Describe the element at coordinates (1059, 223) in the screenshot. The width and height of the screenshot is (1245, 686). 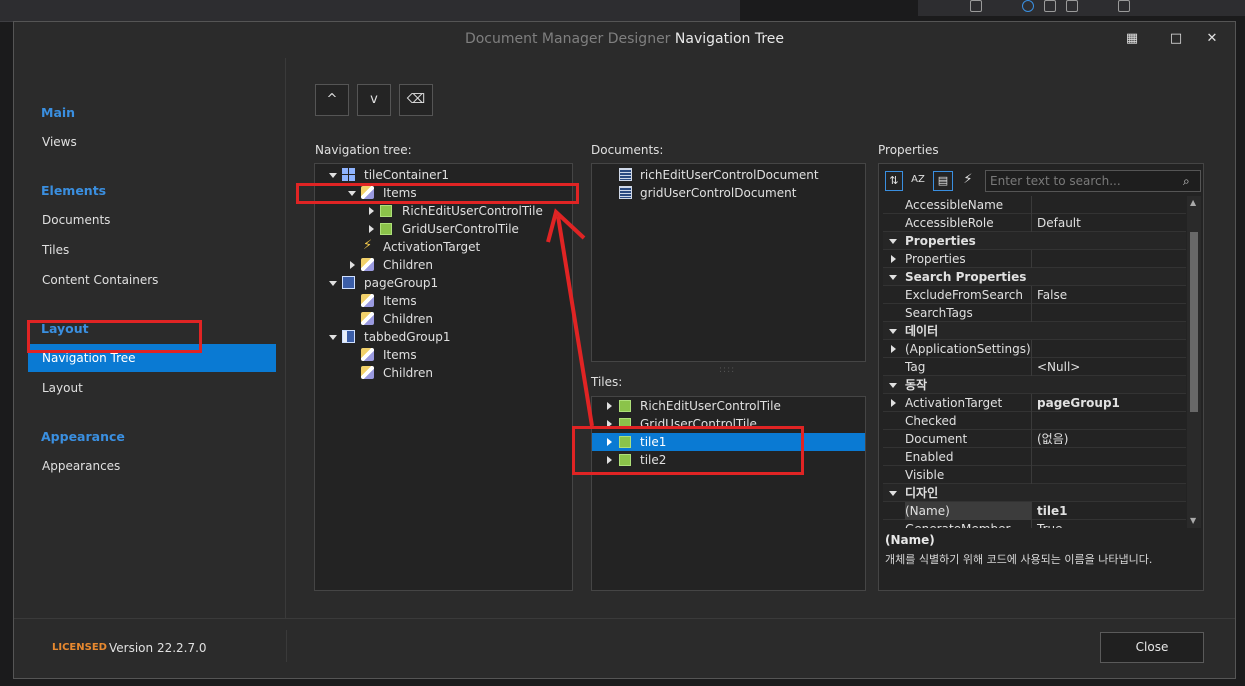
I see `property-value: Default` at that location.